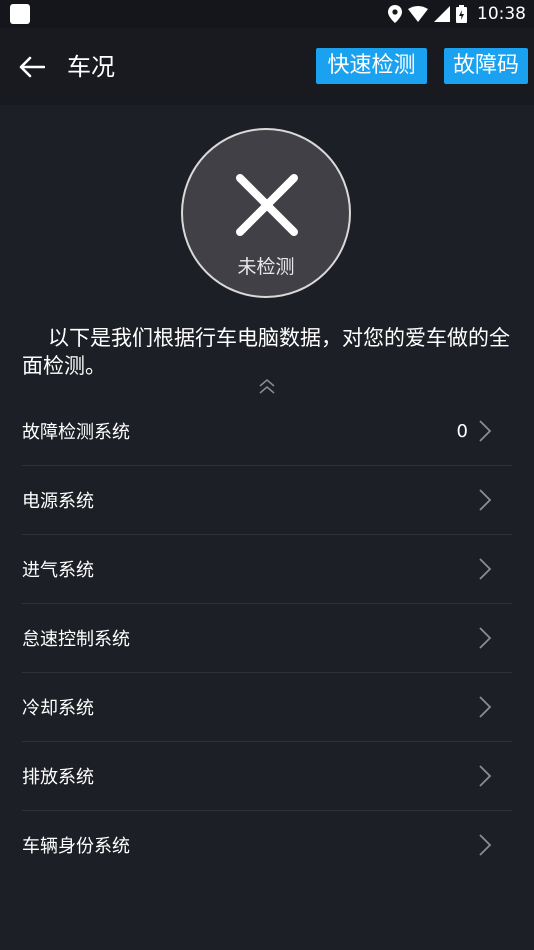  Describe the element at coordinates (267, 431) in the screenshot. I see `list-item-fault-detection: 故障检测系统 0` at that location.